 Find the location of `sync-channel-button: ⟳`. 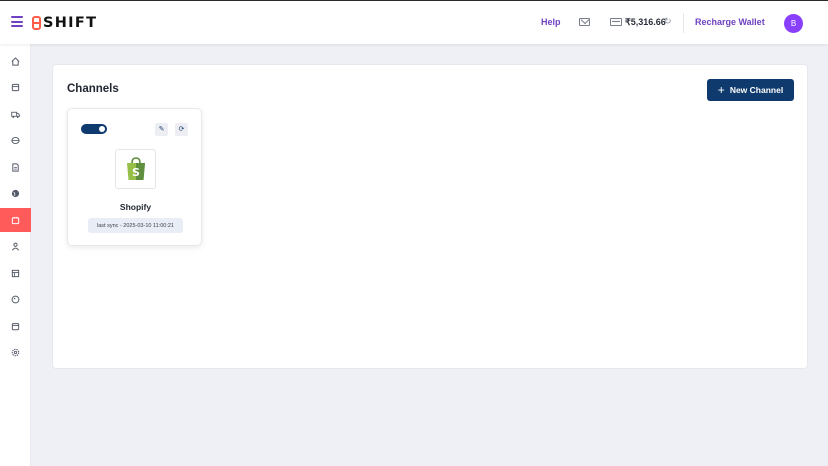

sync-channel-button: ⟳ is located at coordinates (181, 129).